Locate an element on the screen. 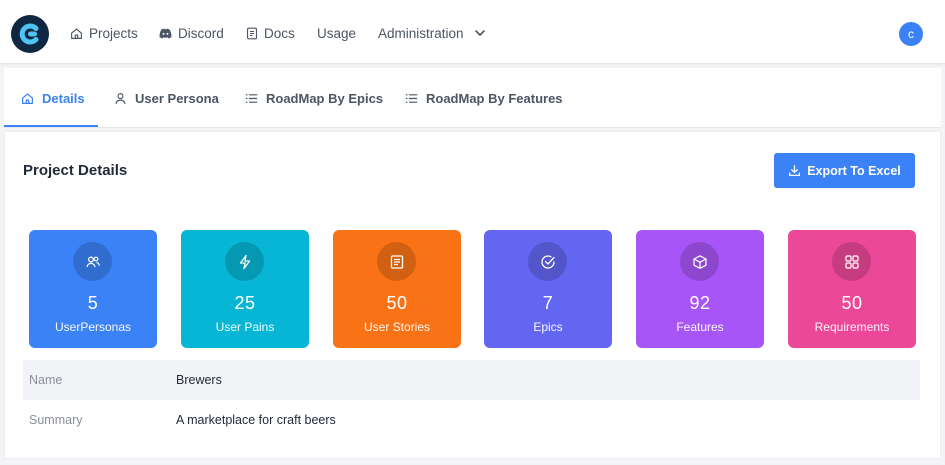 Image resolution: width=945 pixels, height=465 pixels. stat-label: Epics is located at coordinates (548, 327).